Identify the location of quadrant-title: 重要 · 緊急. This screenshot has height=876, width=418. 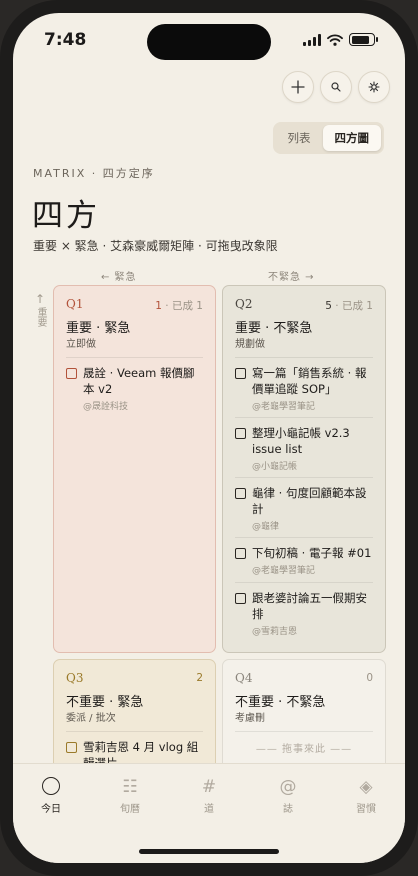
(98, 328).